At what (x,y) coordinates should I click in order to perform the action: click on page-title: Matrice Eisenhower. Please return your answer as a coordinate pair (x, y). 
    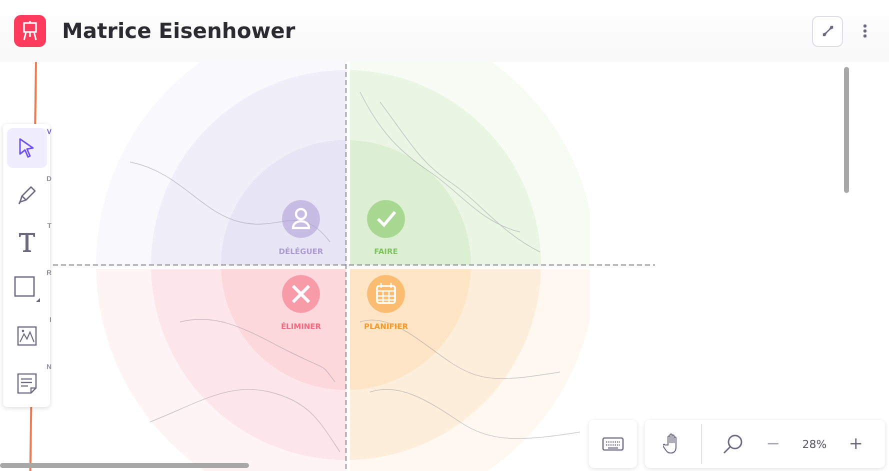
    Looking at the image, I should click on (179, 31).